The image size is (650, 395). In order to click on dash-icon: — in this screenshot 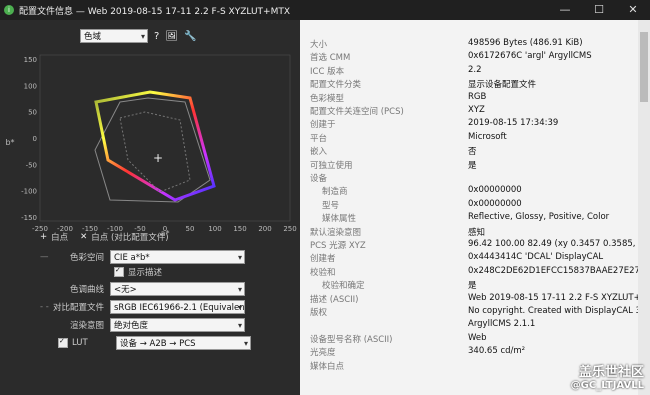, I will do `click(44, 257)`.